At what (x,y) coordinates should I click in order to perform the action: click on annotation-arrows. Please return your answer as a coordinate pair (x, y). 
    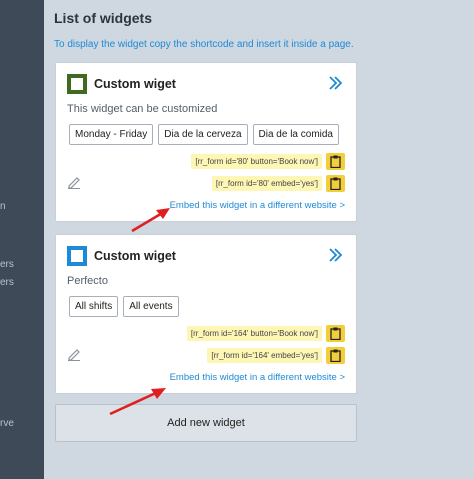
    Looking at the image, I should click on (139, 312).